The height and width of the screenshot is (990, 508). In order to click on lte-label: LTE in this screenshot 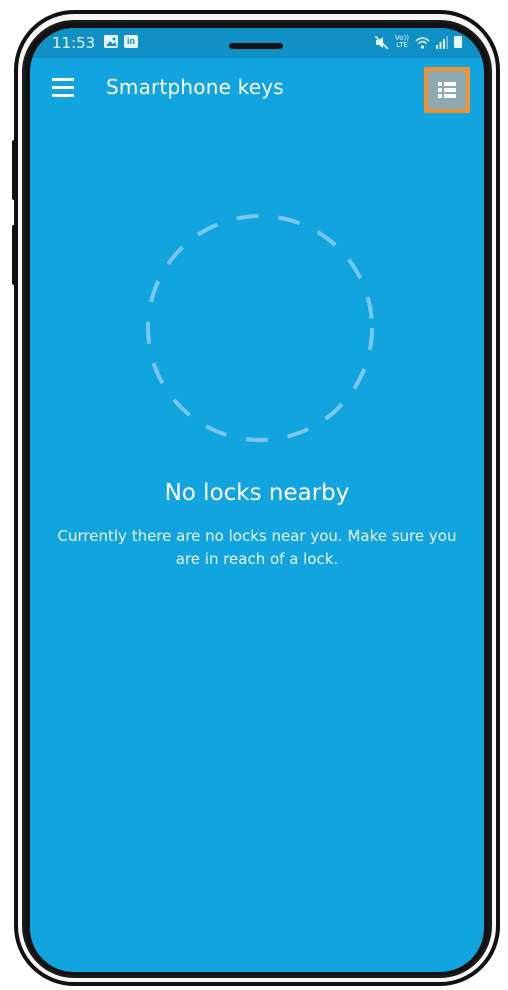, I will do `click(402, 45)`.